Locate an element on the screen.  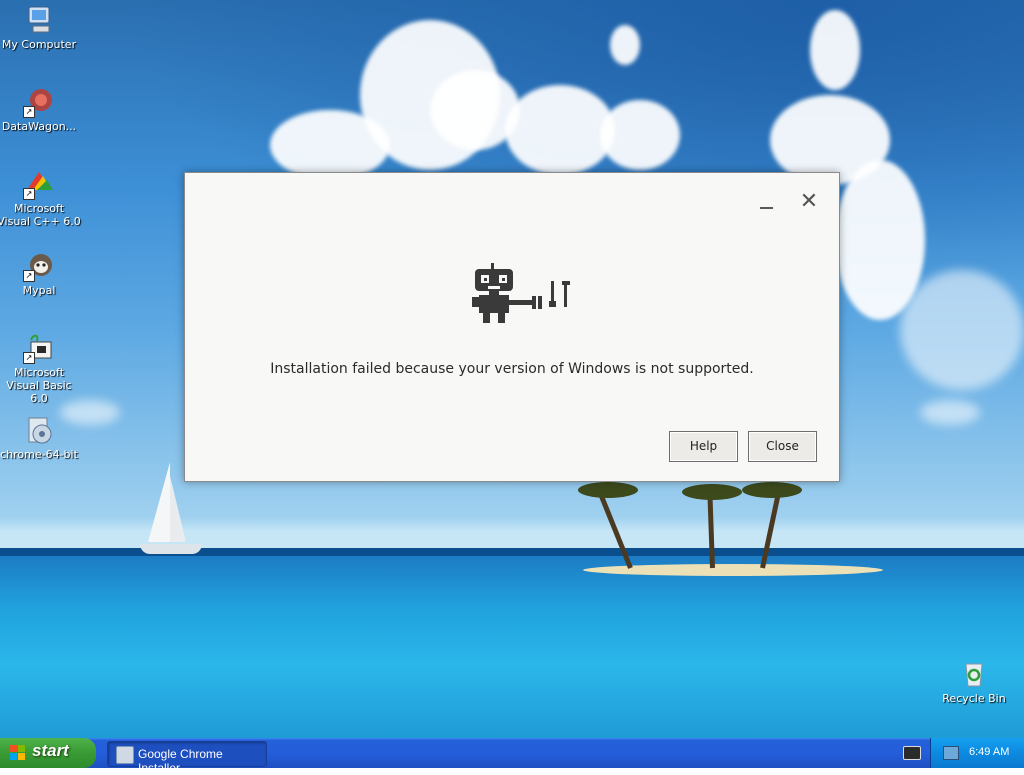
visual-basic-icon: ↗ is located at coordinates (39, 348).